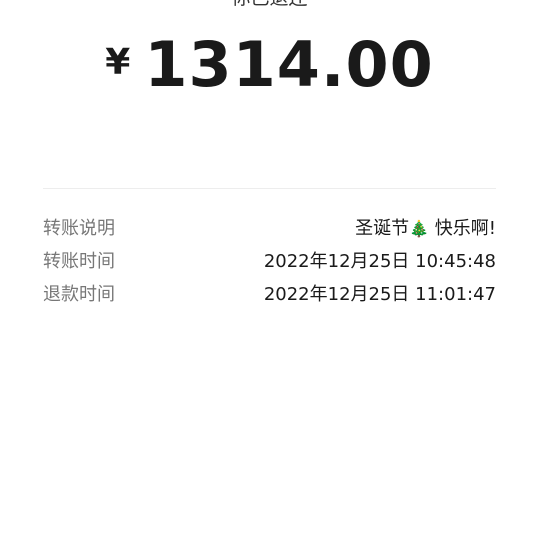  I want to click on transfer-note-text-after: 快乐啊!, so click(462, 228).